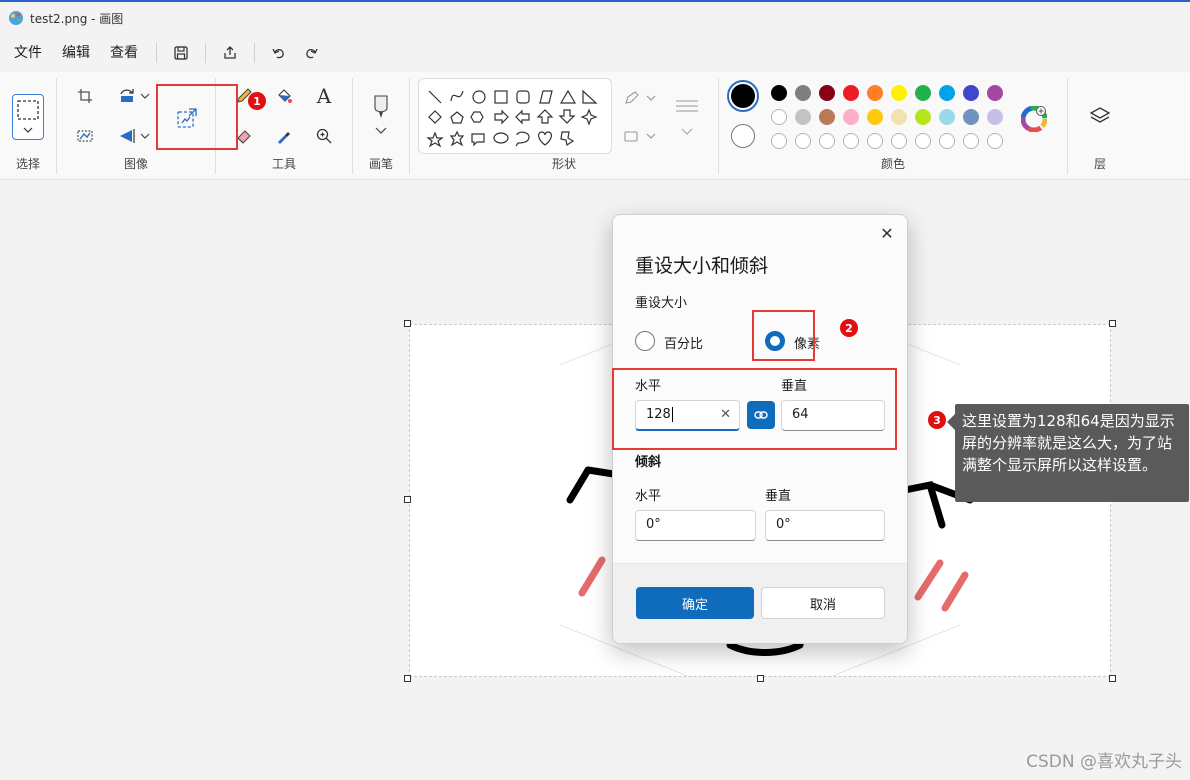 The height and width of the screenshot is (780, 1190). I want to click on resize-handle-bottom-right, so click(1112, 678).